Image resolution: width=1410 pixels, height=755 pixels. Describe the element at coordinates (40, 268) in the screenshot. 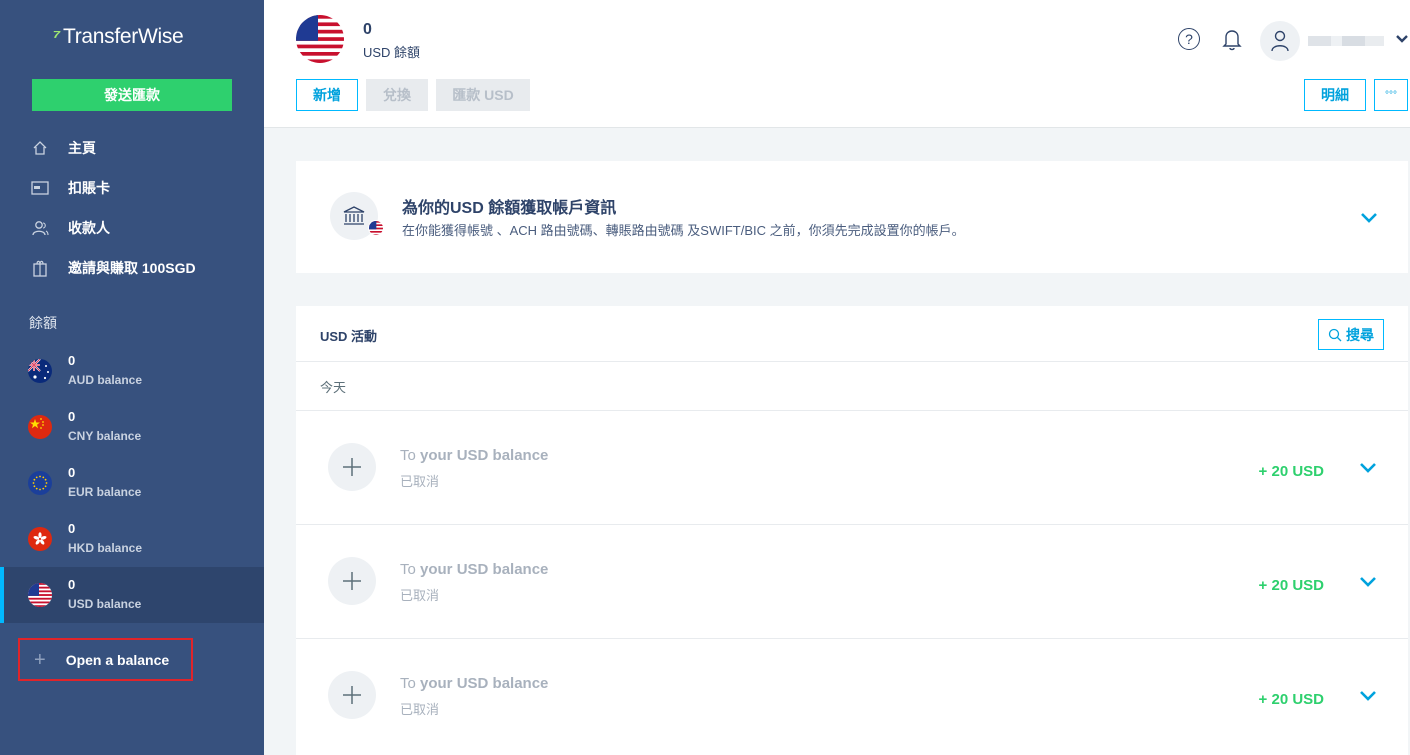

I see `gift-icon` at that location.